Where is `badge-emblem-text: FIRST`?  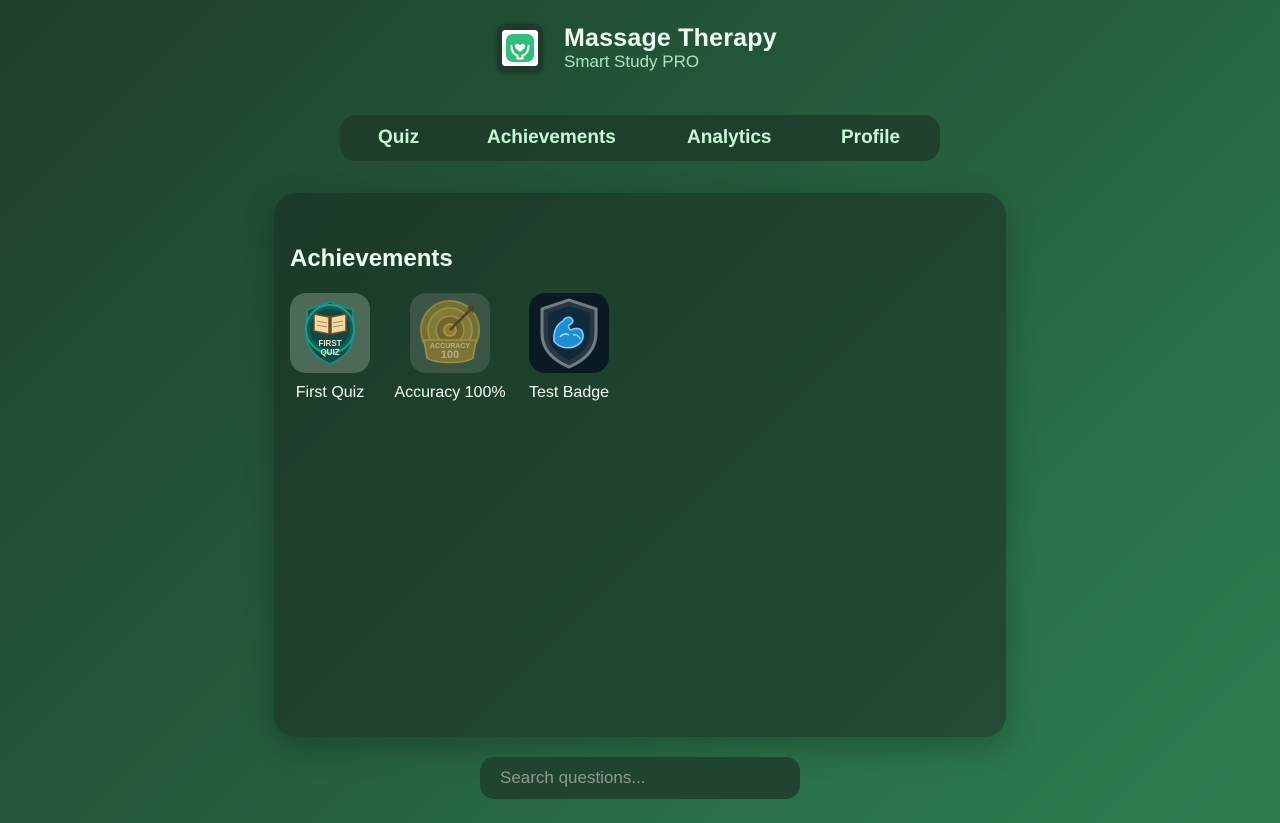 badge-emblem-text: FIRST is located at coordinates (329, 343).